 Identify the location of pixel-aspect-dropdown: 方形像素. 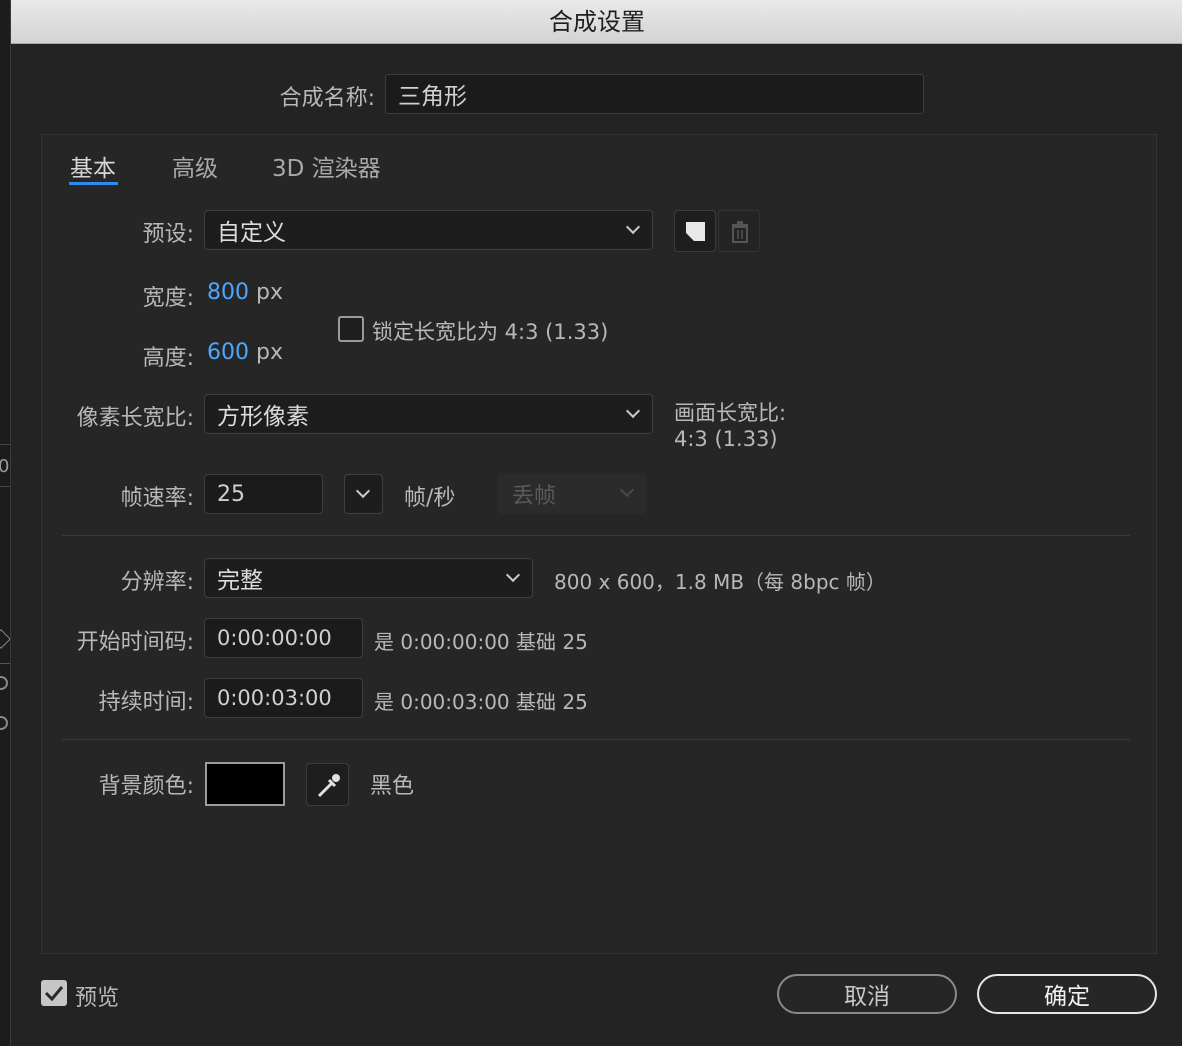
(428, 414).